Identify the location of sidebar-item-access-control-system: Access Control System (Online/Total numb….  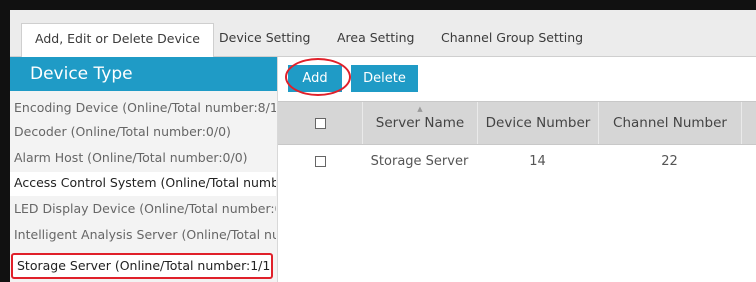
(143, 184).